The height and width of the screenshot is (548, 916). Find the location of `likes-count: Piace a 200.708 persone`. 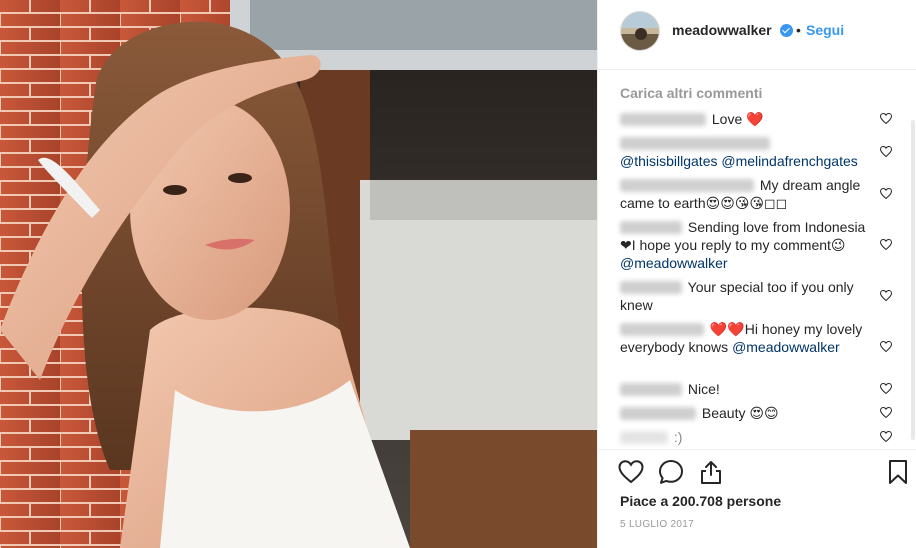

likes-count: Piace a 200.708 persone is located at coordinates (700, 501).